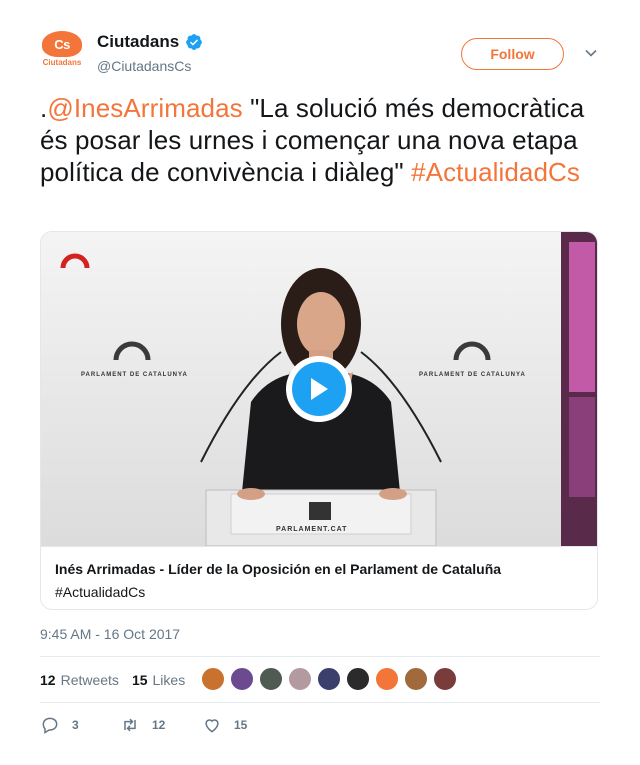 This screenshot has height=765, width=640. Describe the element at coordinates (138, 42) in the screenshot. I see `display-name: Ciutadans` at that location.